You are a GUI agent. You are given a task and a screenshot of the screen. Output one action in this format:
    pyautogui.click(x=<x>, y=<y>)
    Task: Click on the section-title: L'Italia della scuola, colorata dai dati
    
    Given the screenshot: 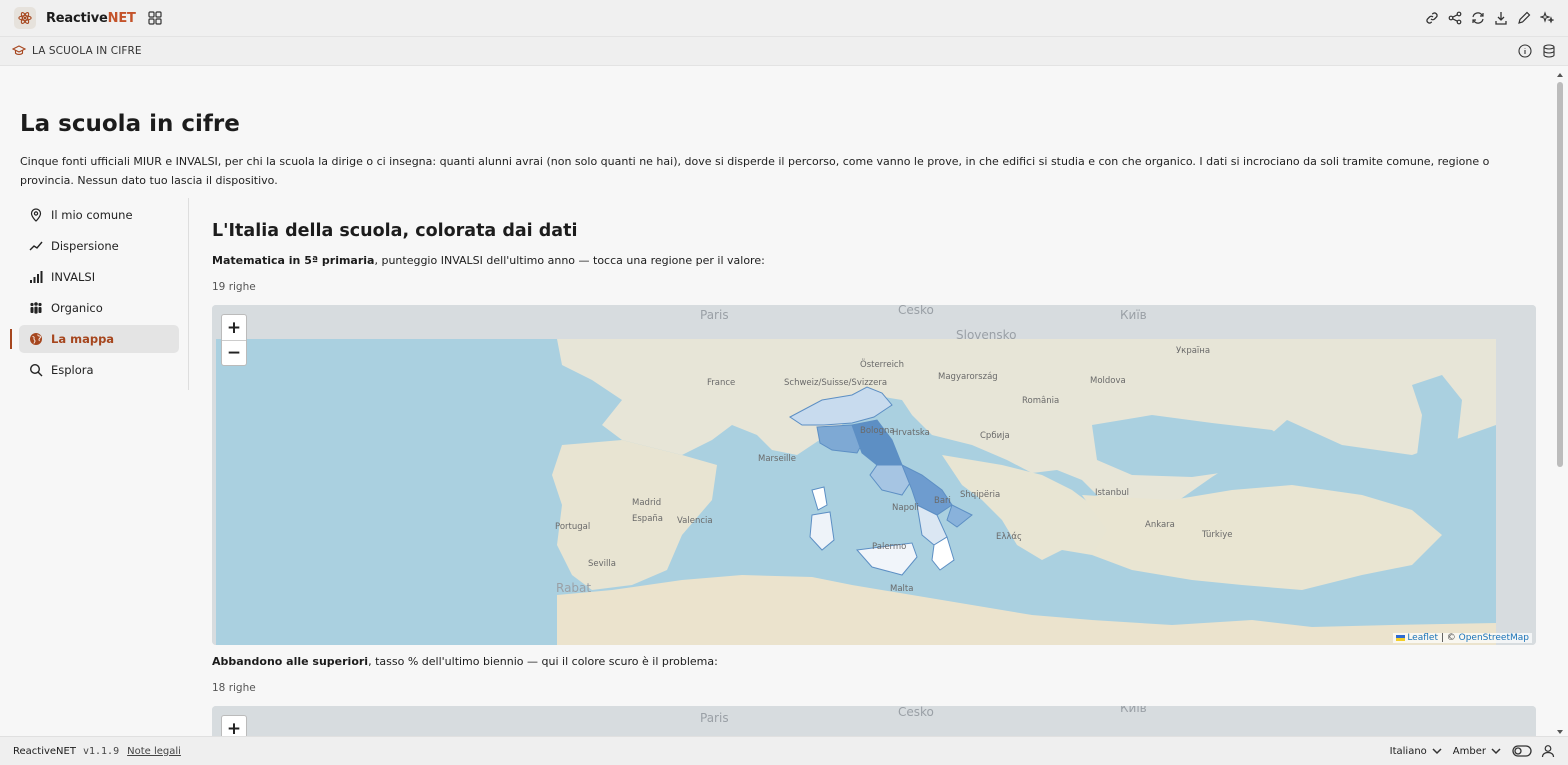 What is the action you would take?
    pyautogui.click(x=395, y=231)
    